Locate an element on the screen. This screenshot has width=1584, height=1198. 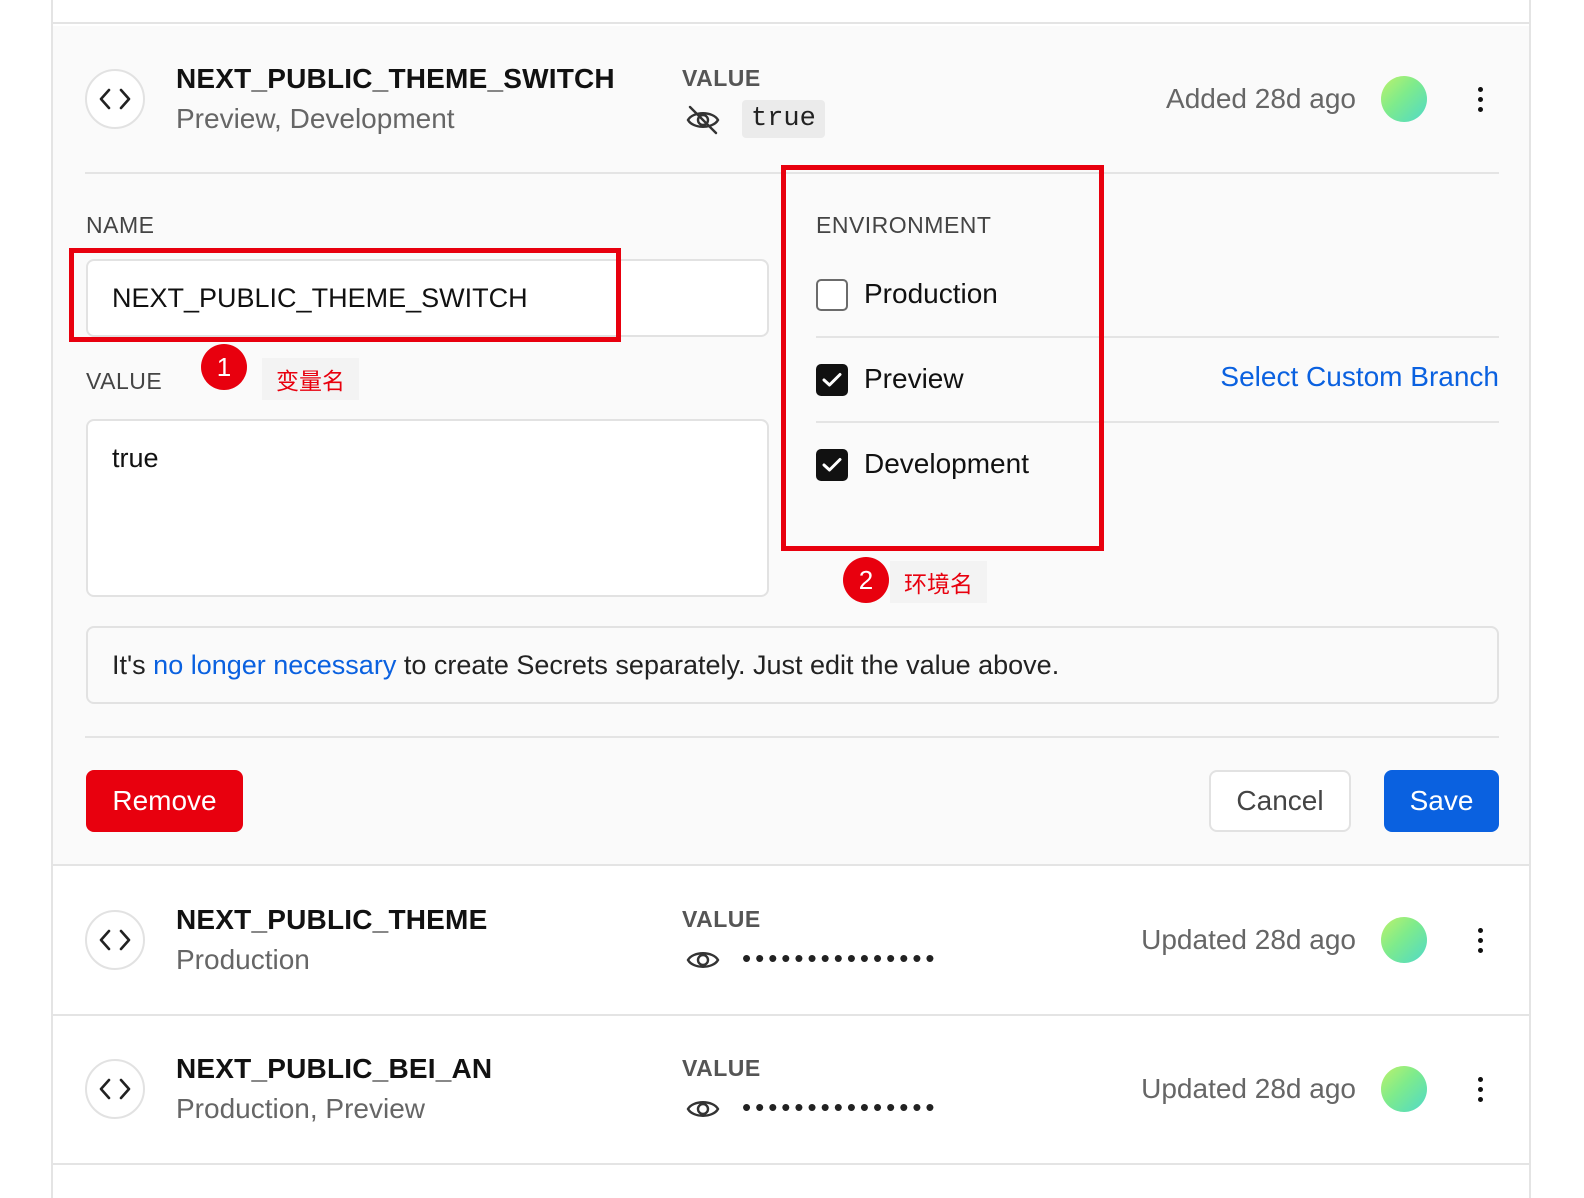
variable-name: NEXT_PUBLIC_BEI_AN is located at coordinates (334, 1068).